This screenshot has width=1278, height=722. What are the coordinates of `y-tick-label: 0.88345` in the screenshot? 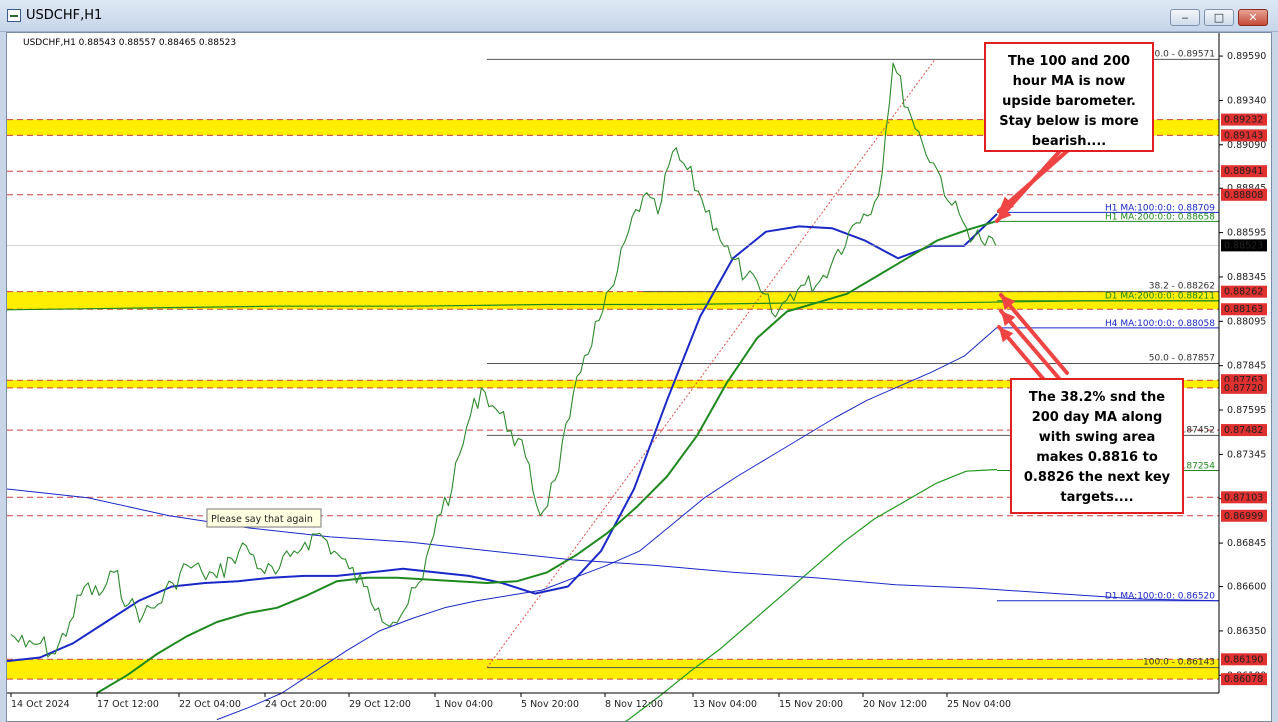 It's located at (1246, 277).